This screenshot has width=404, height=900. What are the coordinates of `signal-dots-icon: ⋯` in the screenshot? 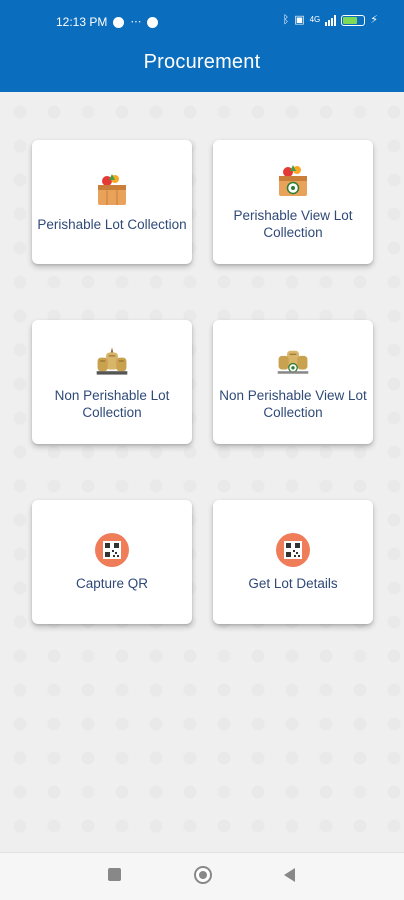 It's located at (136, 22).